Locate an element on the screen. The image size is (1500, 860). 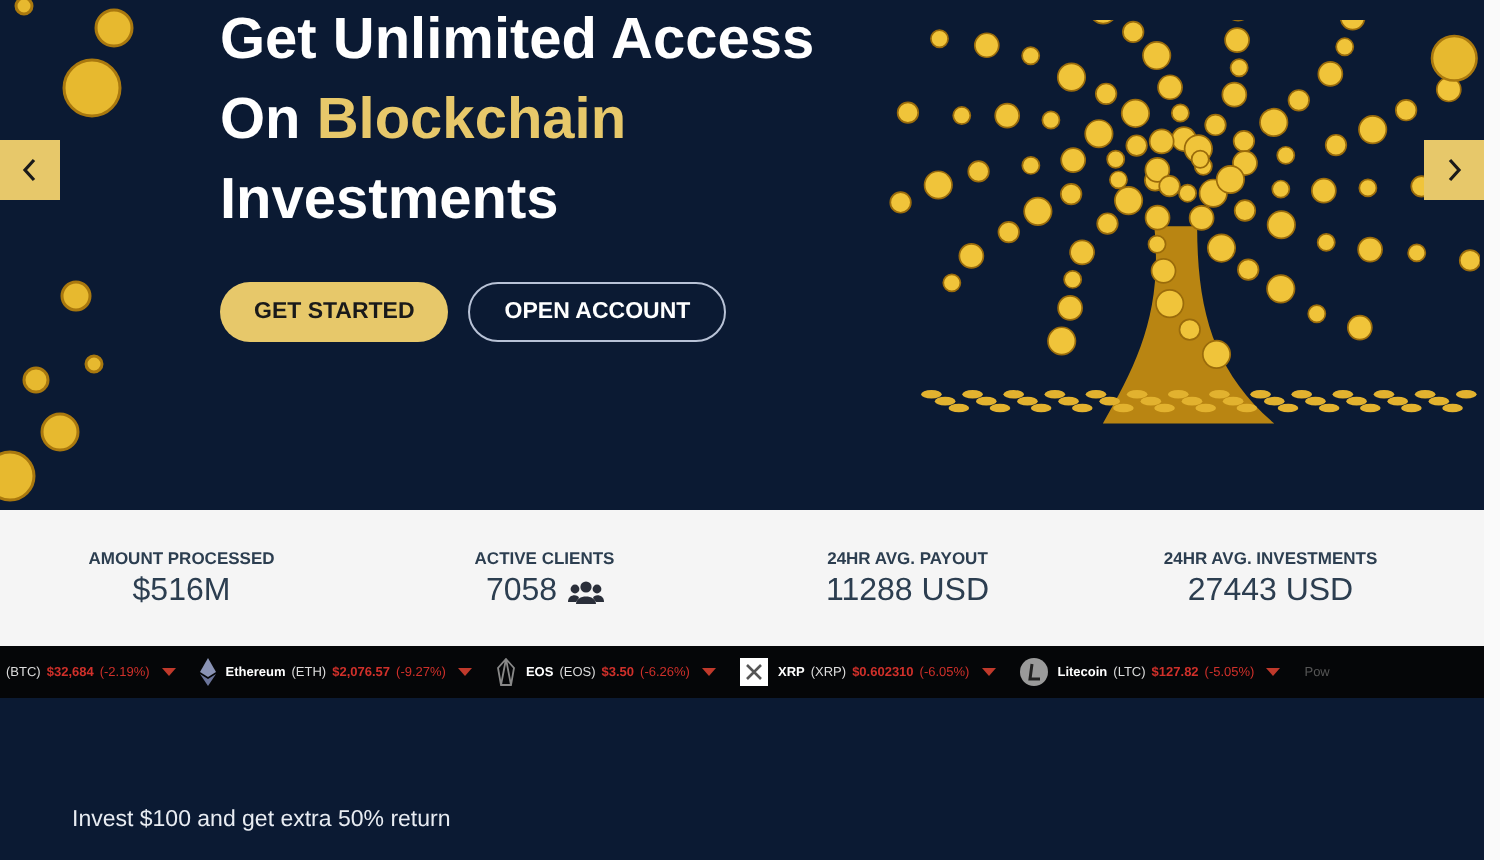
stat-label: 24HR AVG. INVESTMENTS is located at coordinates (1270, 557).